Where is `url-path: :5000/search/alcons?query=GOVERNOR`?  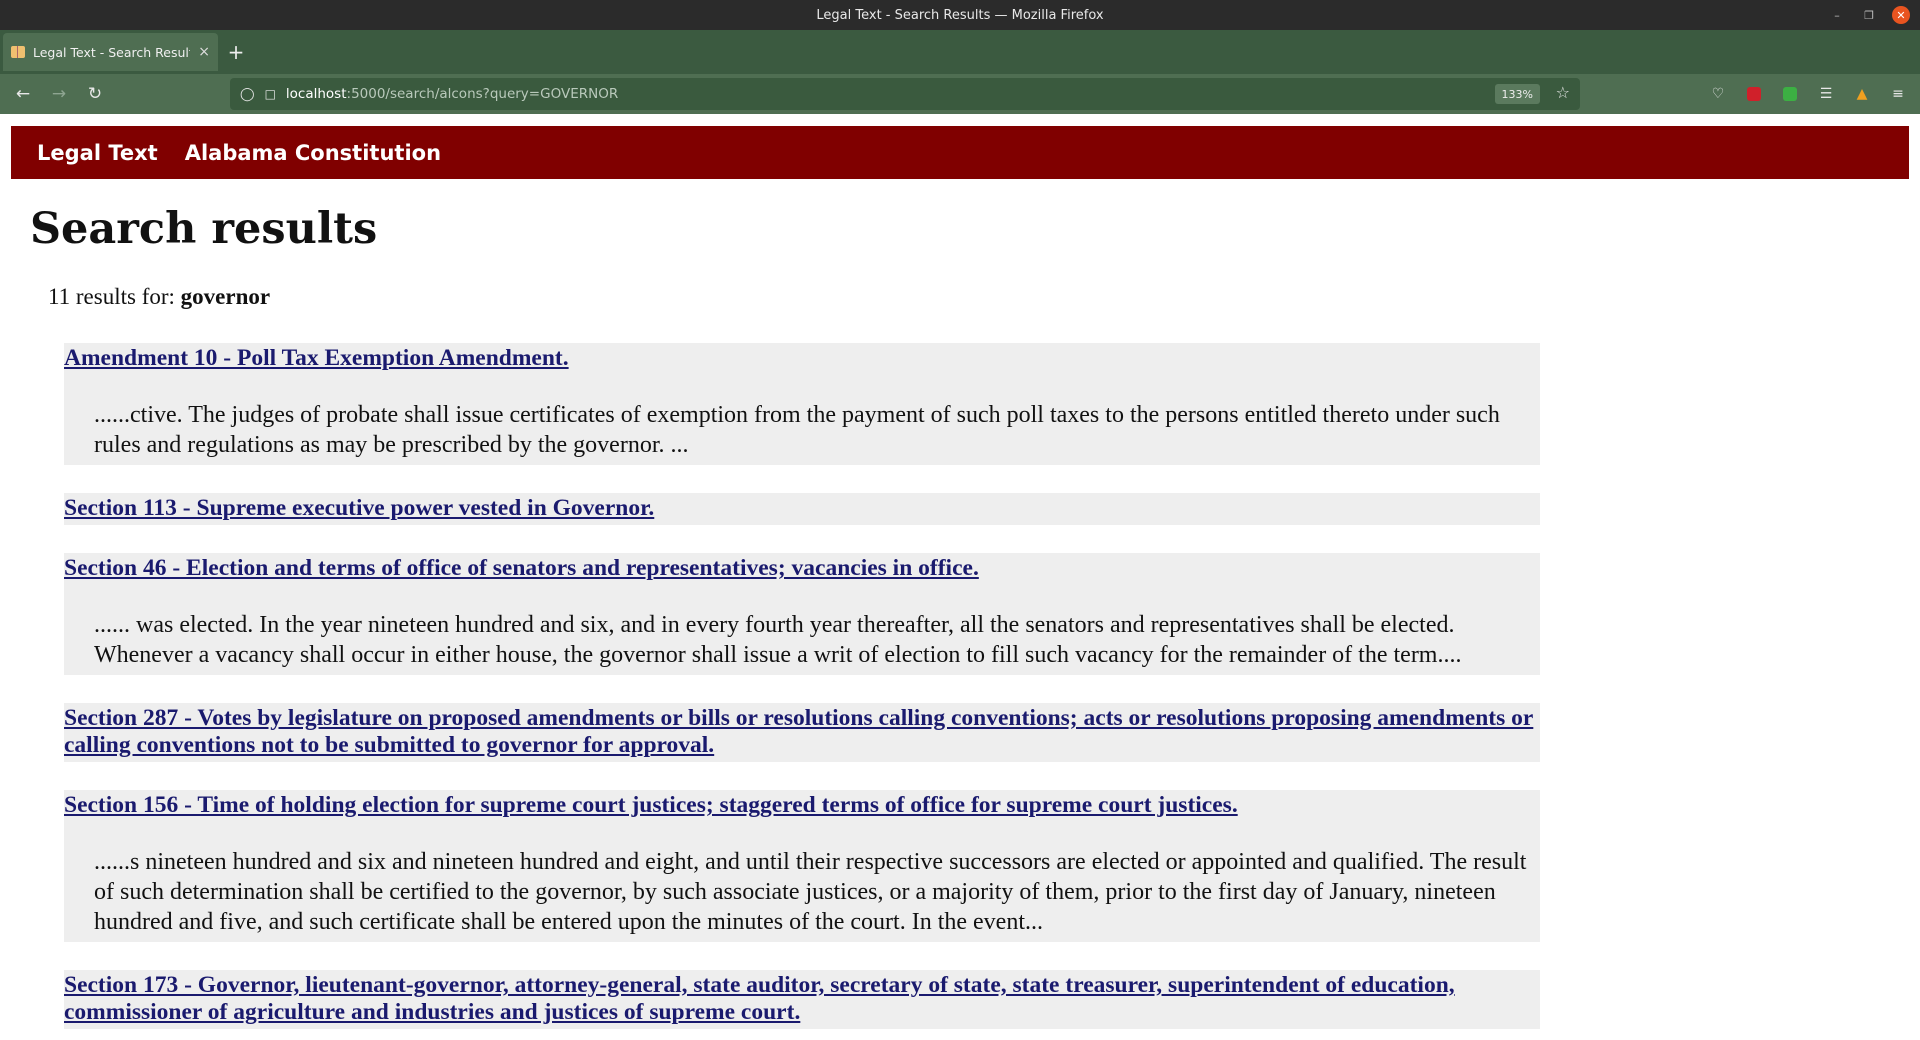
url-path: :5000/search/alcons?query=GOVERNOR is located at coordinates (482, 94).